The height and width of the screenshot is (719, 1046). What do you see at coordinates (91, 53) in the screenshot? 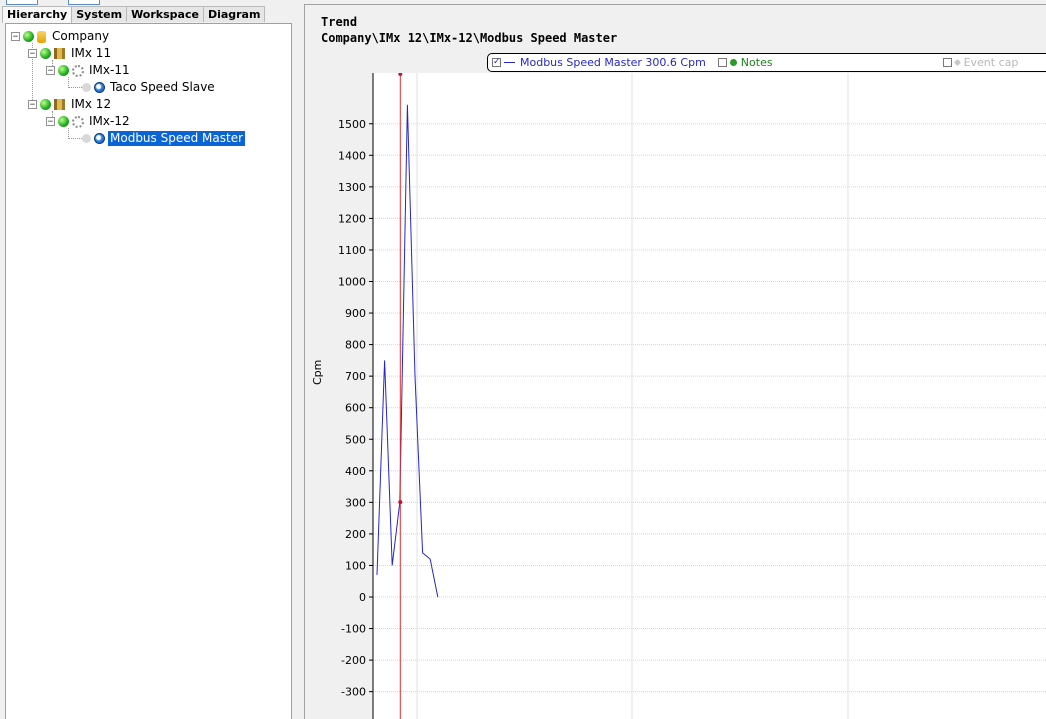
I see `tree-node-label: IMx 11` at bounding box center [91, 53].